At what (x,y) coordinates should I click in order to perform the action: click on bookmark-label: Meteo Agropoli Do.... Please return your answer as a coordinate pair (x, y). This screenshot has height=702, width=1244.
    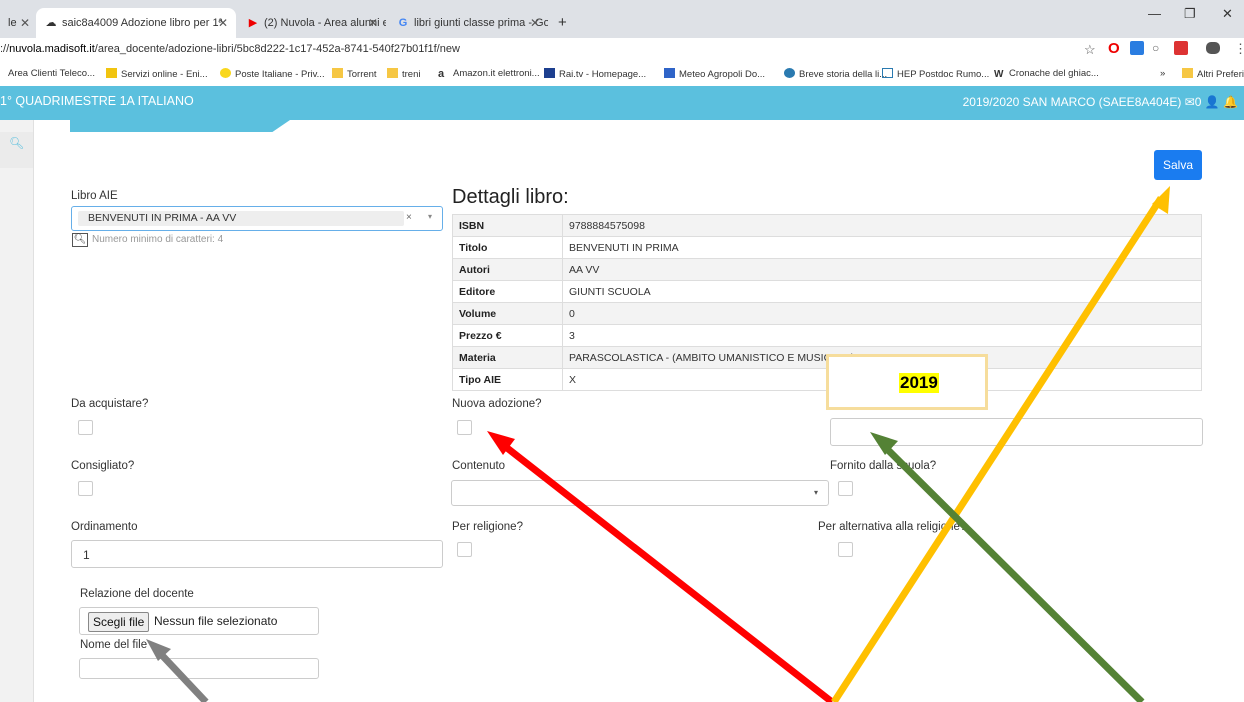
    Looking at the image, I should click on (722, 74).